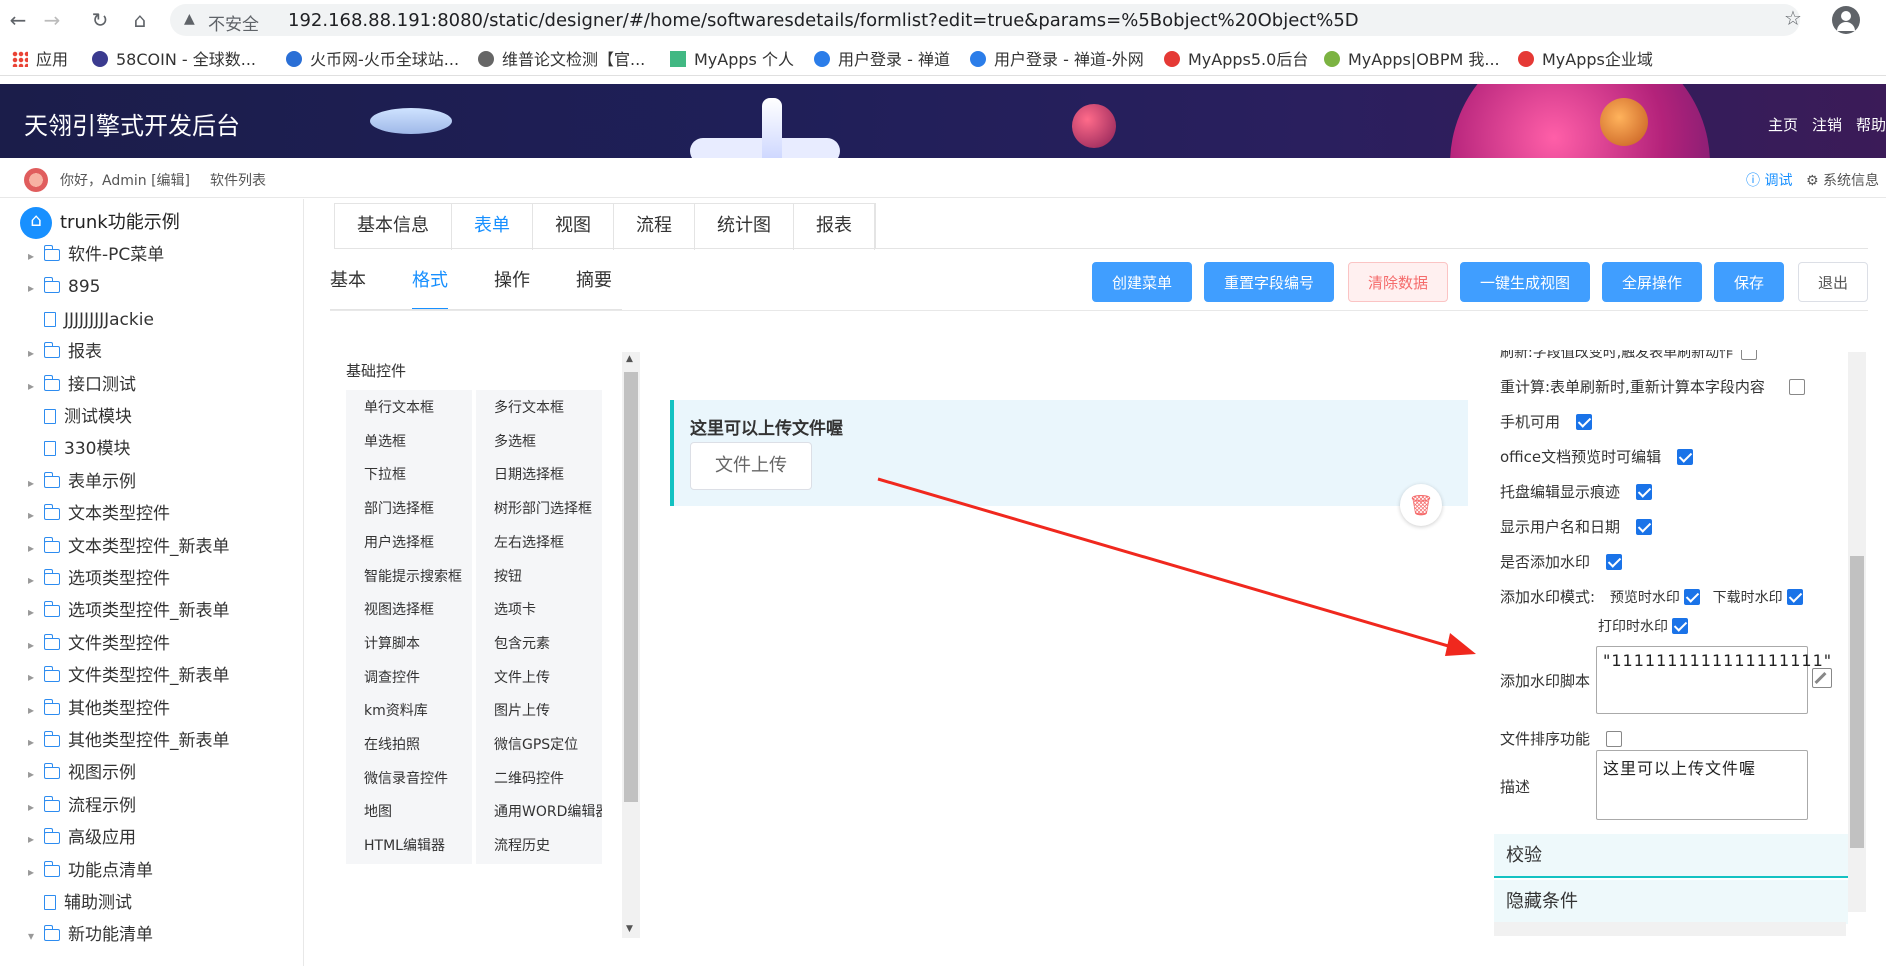 The image size is (1886, 966). What do you see at coordinates (348, 286) in the screenshot?
I see `sub-tab: 基本` at bounding box center [348, 286].